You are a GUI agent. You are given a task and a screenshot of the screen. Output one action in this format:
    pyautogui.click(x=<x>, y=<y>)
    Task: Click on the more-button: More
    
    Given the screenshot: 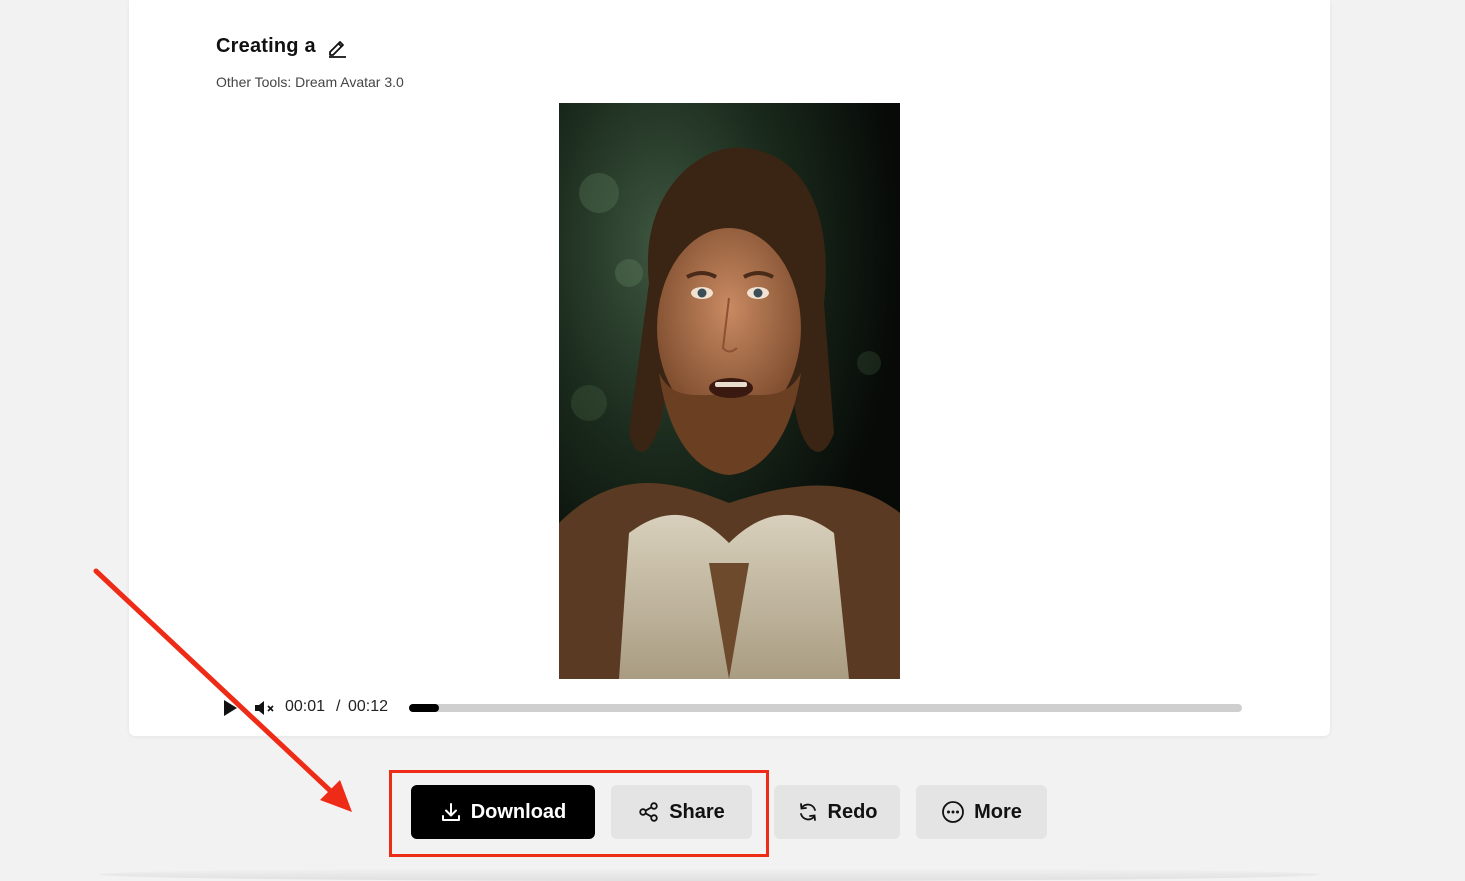 What is the action you would take?
    pyautogui.click(x=981, y=812)
    